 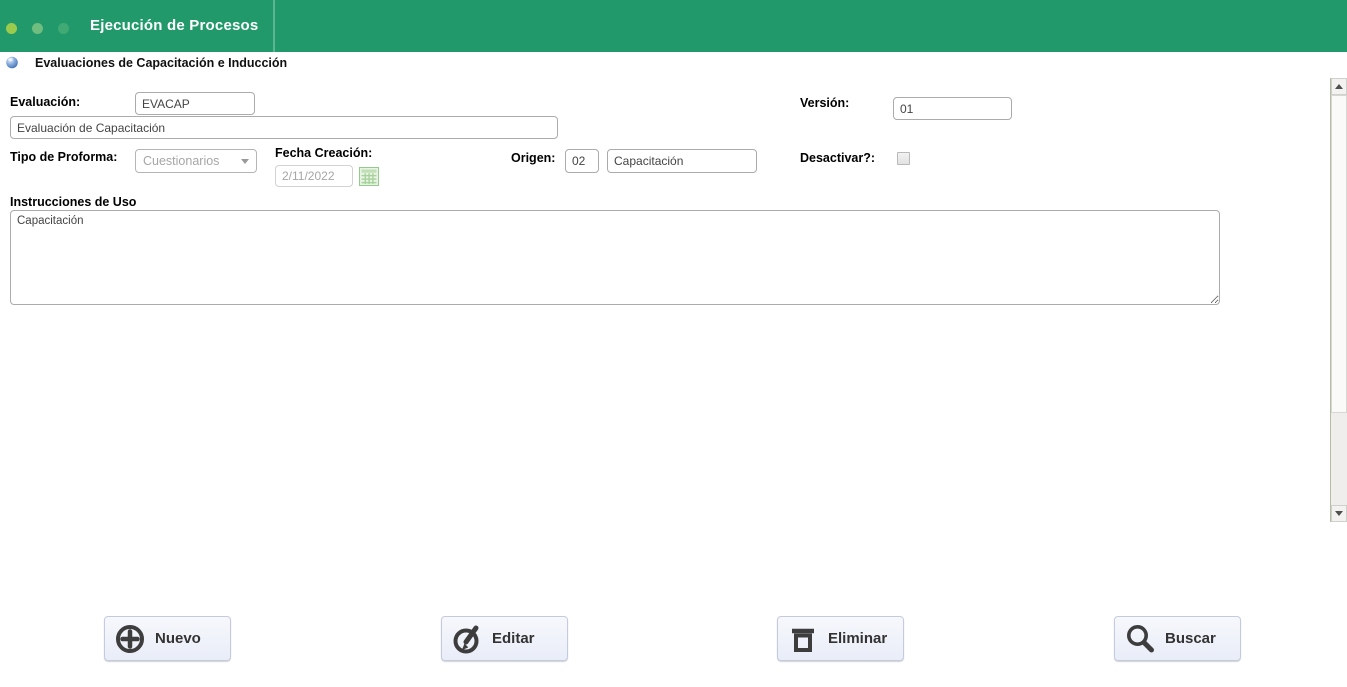 I want to click on nuevo-button: Nuevo, so click(x=167, y=638).